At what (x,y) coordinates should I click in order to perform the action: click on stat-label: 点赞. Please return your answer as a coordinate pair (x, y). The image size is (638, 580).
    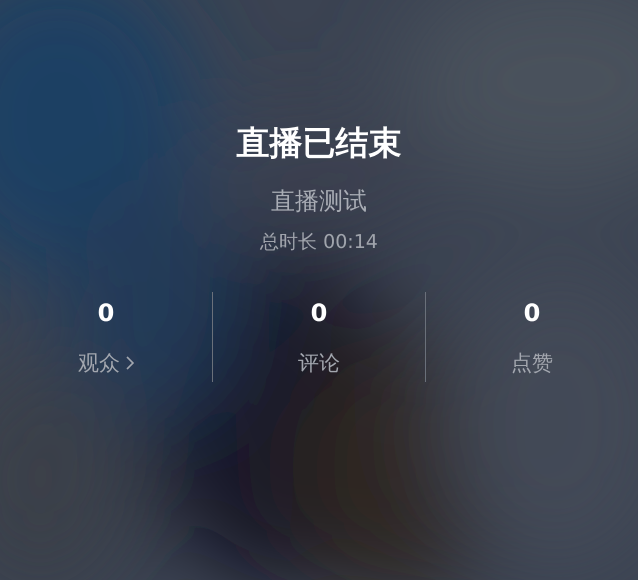
    Looking at the image, I should click on (532, 363).